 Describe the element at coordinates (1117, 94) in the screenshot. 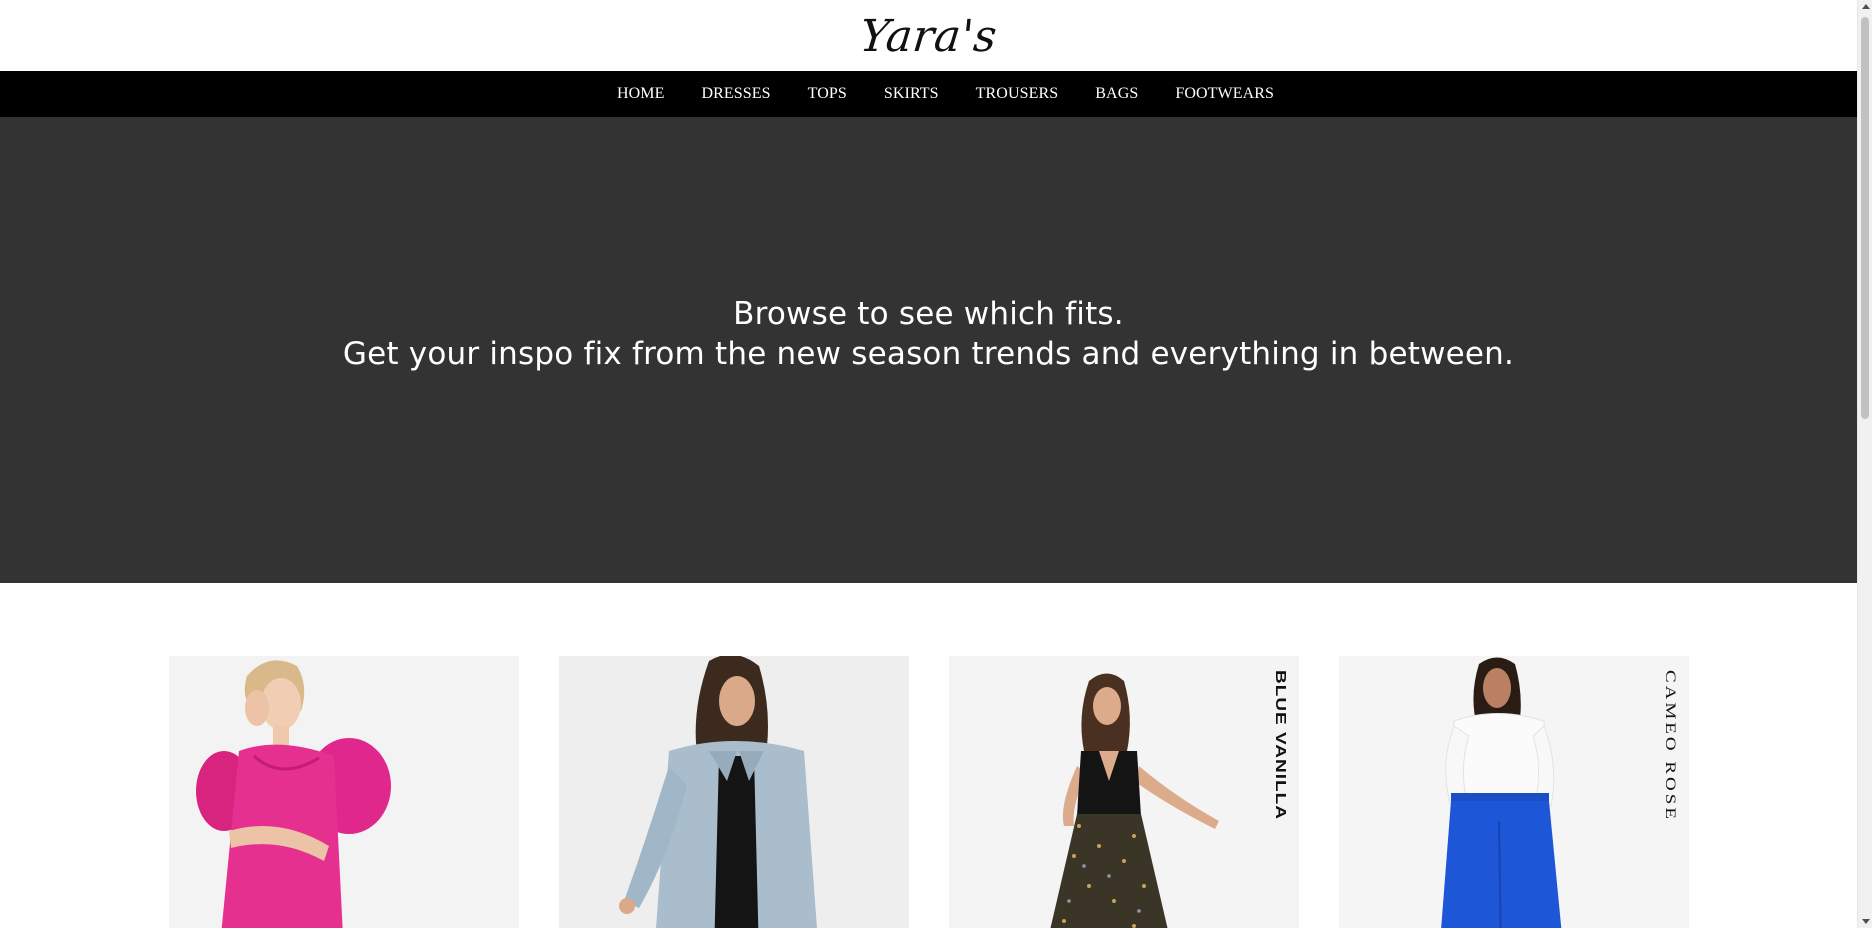

I see `nav-item-bags: BAGS` at that location.